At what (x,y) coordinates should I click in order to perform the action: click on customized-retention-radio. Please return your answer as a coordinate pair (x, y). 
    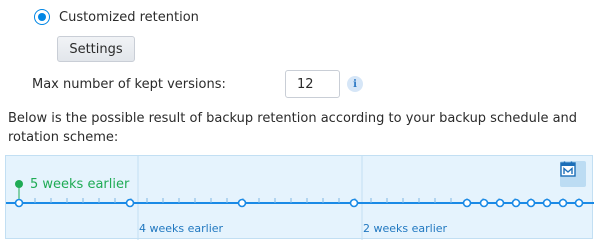
    Looking at the image, I should click on (42, 17).